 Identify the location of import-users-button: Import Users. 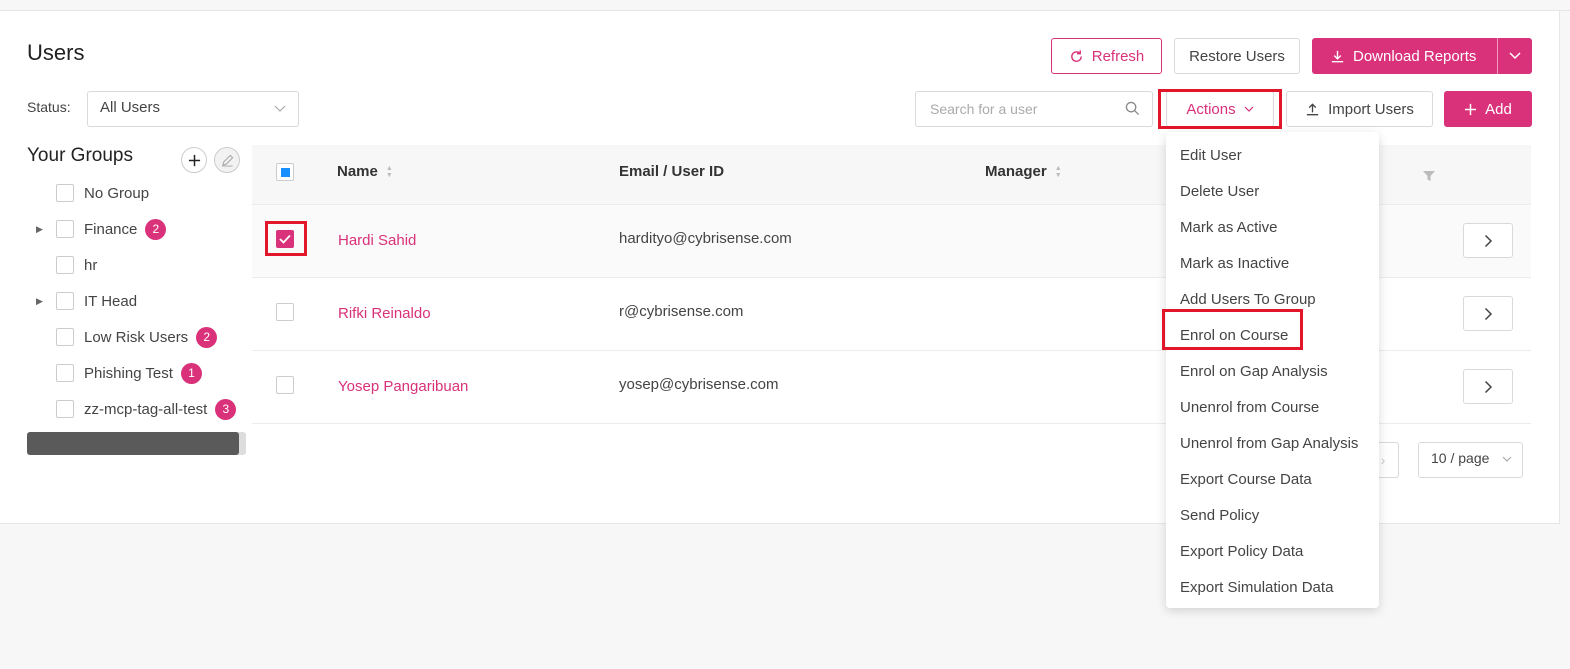
(1359, 109).